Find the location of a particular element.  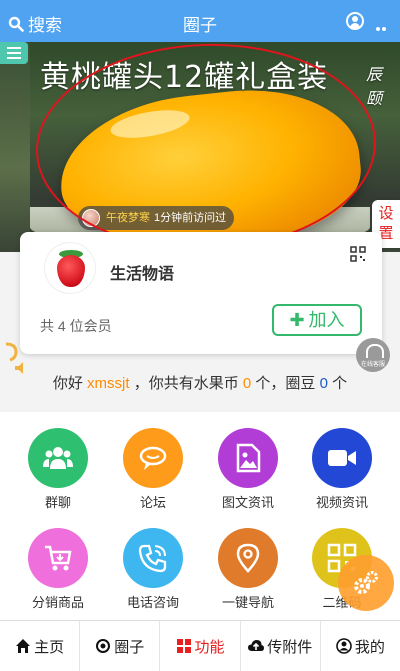

feature-navigation: 一键导航 is located at coordinates (248, 562).